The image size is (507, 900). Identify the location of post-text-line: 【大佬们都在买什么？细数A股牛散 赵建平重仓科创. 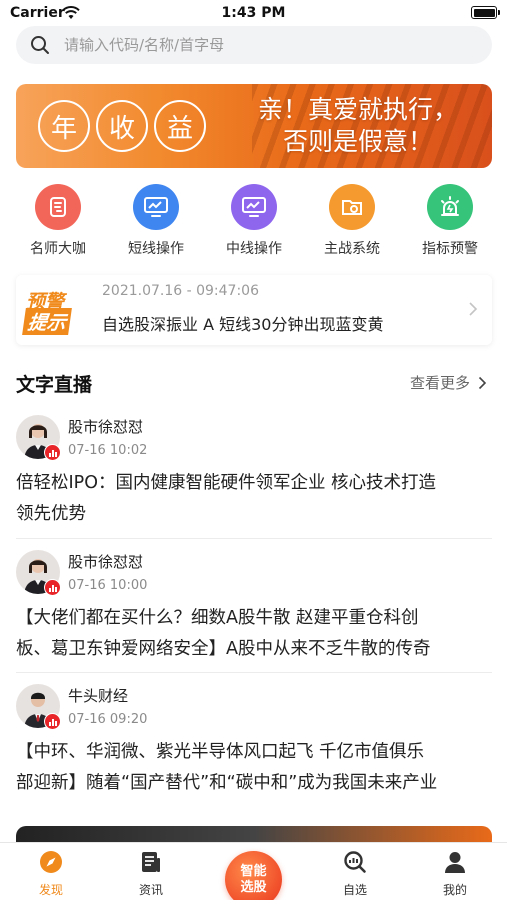
(217, 618).